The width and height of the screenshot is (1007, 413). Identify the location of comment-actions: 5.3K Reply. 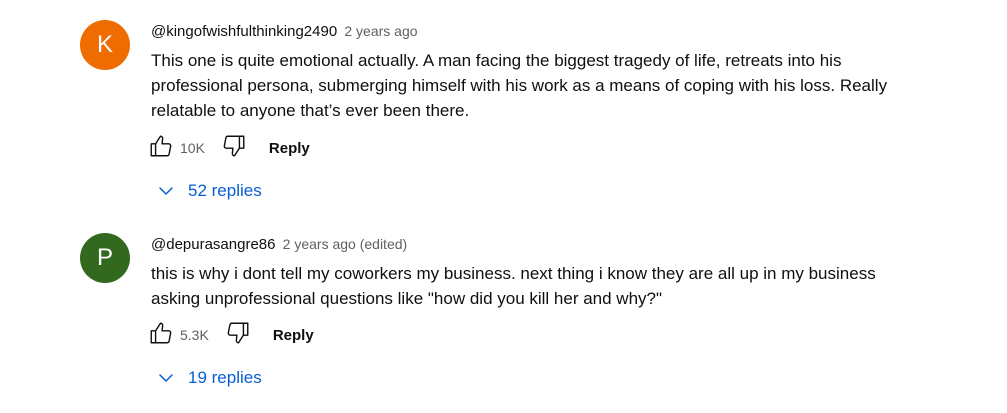
(230, 335).